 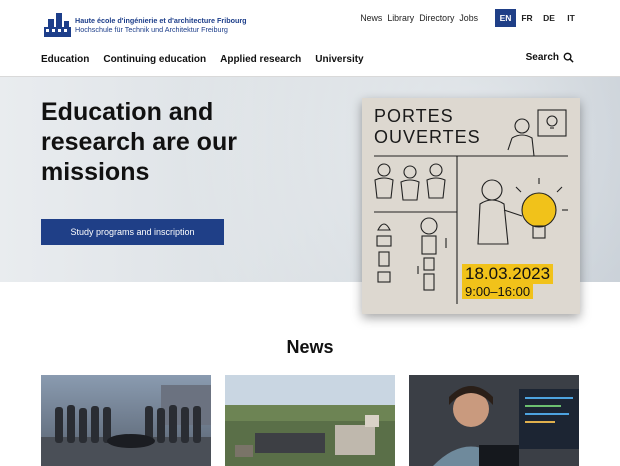 I want to click on search-button: Search, so click(x=550, y=57).